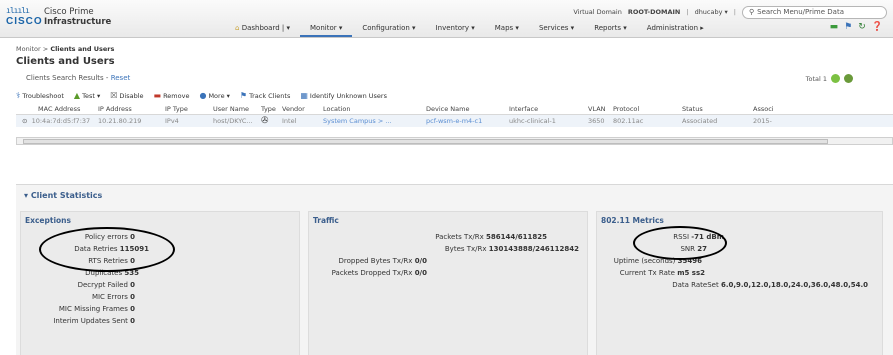 The image size is (893, 355). Describe the element at coordinates (598, 109) in the screenshot. I see `col-vlan: VLAN` at that location.